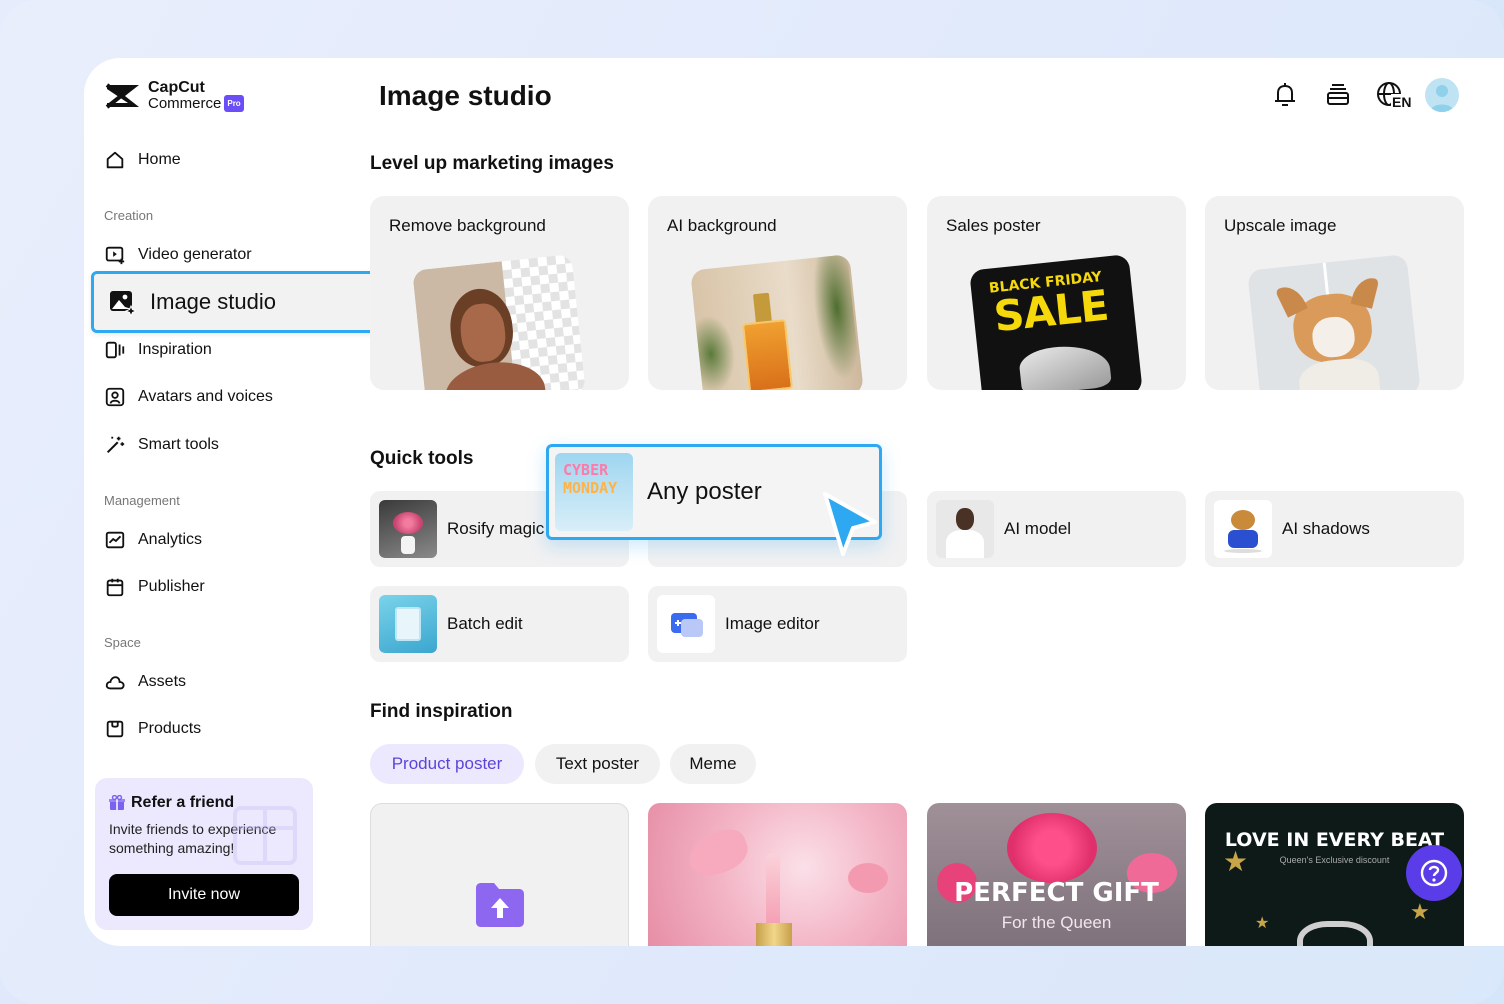 This screenshot has width=1504, height=1004. What do you see at coordinates (117, 802) in the screenshot?
I see `gift-icon` at bounding box center [117, 802].